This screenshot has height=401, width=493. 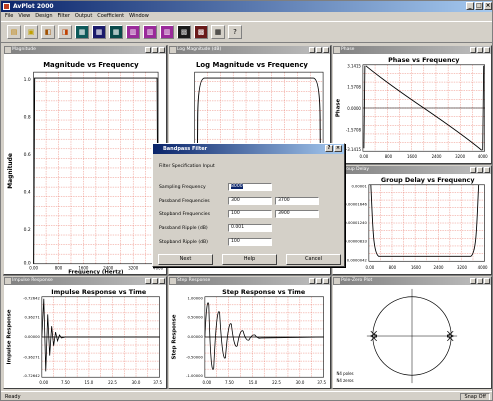 I want to click on y-tick: -0.36271, so click(x=31, y=358).